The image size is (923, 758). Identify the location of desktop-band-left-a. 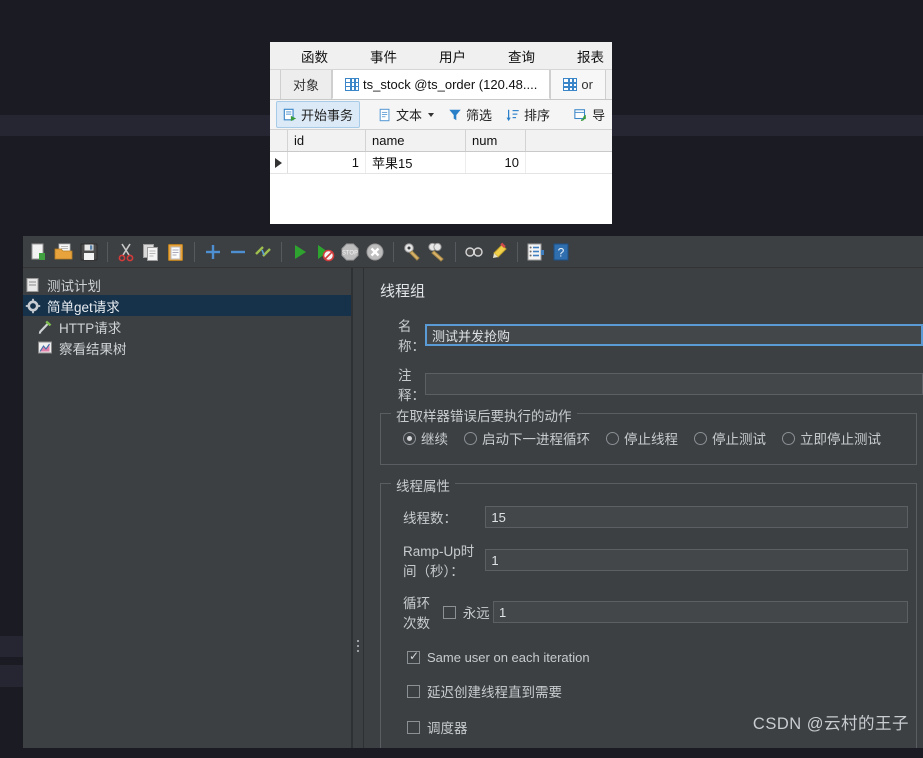
(11, 646).